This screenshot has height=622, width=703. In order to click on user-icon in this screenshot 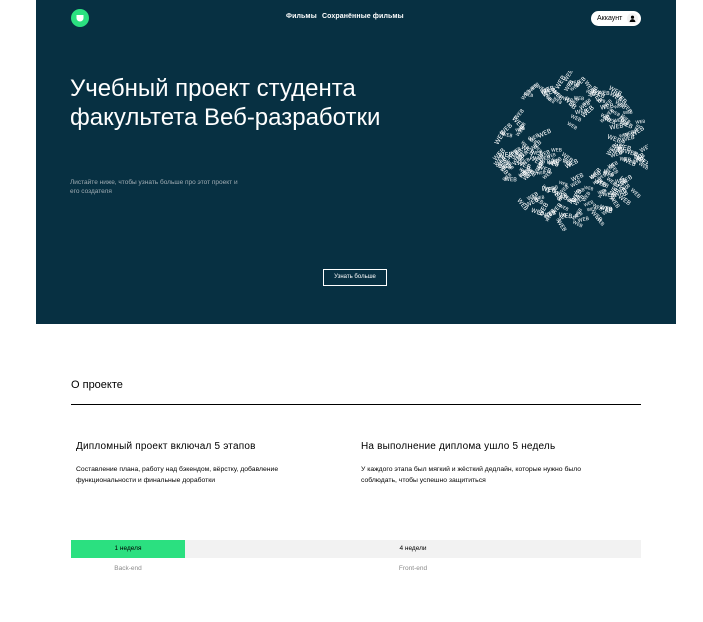, I will do `click(632, 18)`.